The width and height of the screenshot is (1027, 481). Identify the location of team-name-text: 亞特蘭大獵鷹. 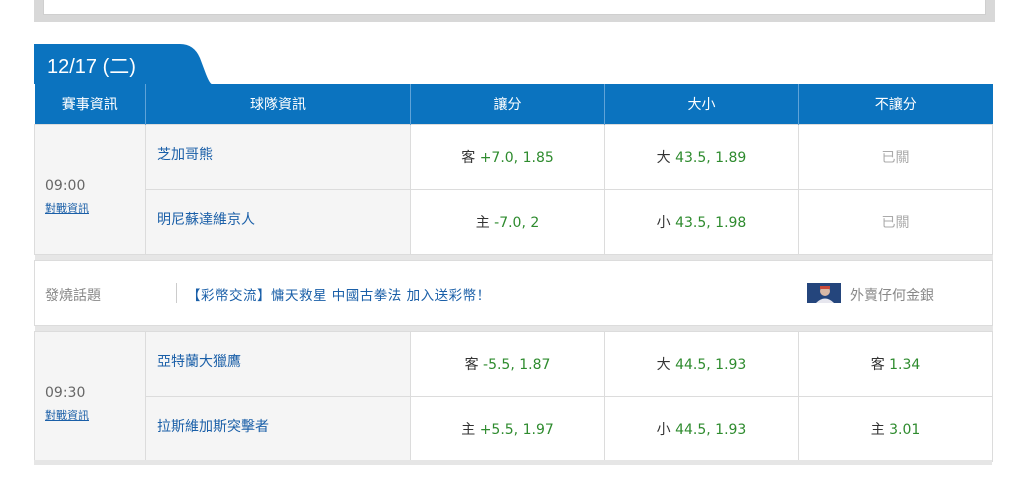
(199, 362).